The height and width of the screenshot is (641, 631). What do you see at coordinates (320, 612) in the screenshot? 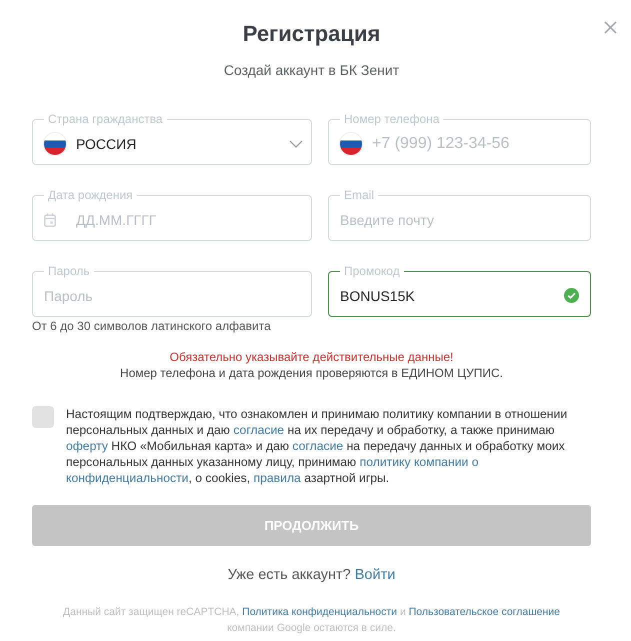
I see `policy-link: Политика конфиденциальности` at bounding box center [320, 612].